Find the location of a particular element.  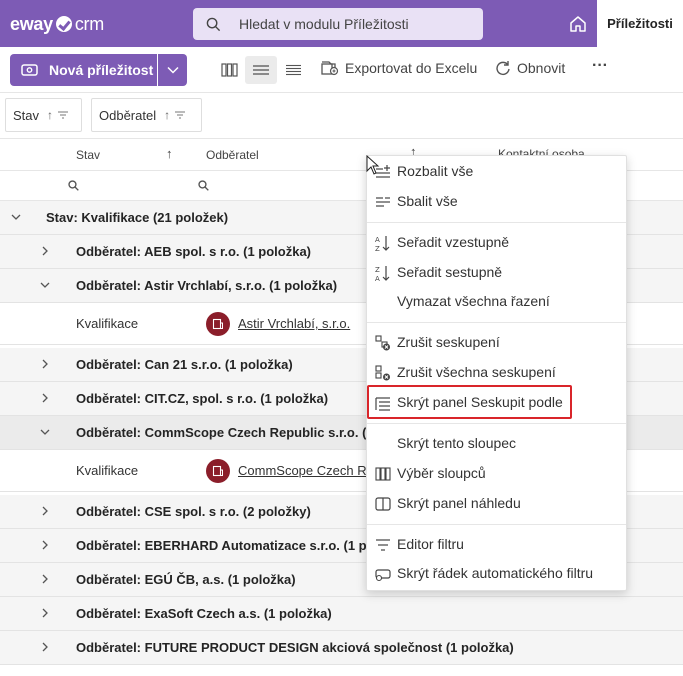

column-chooser-icon is located at coordinates (383, 474).